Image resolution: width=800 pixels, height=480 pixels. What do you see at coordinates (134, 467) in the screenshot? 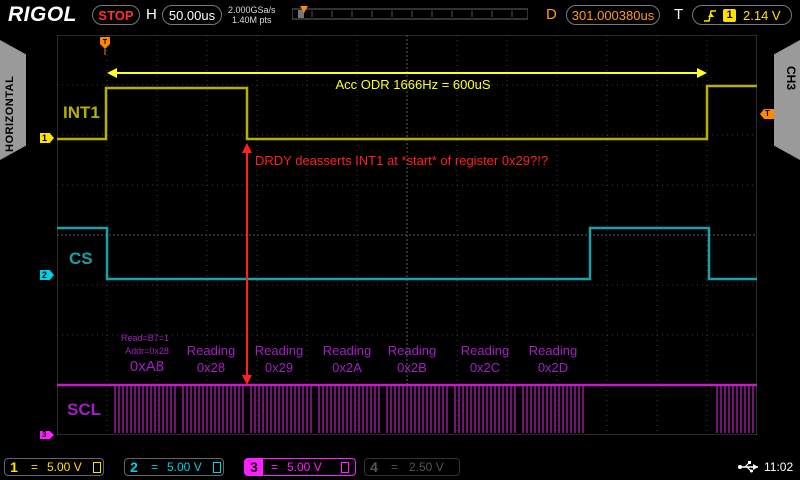
I see `ch2-number: 2` at bounding box center [134, 467].